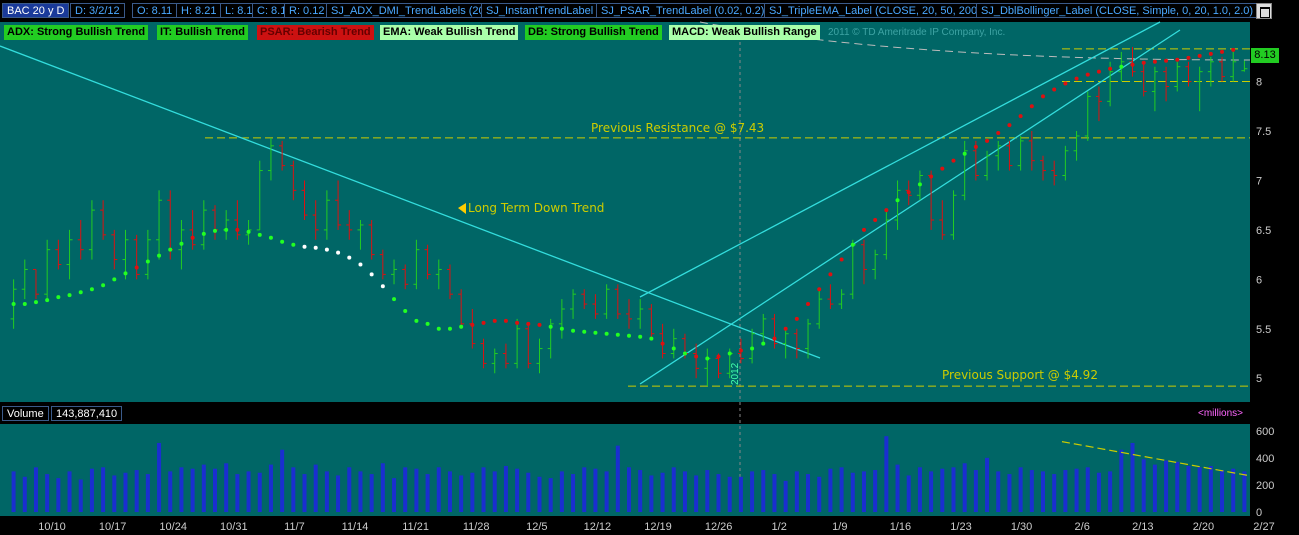 The width and height of the screenshot is (1299, 535). I want to click on price-tick-label: 6, so click(1259, 280).